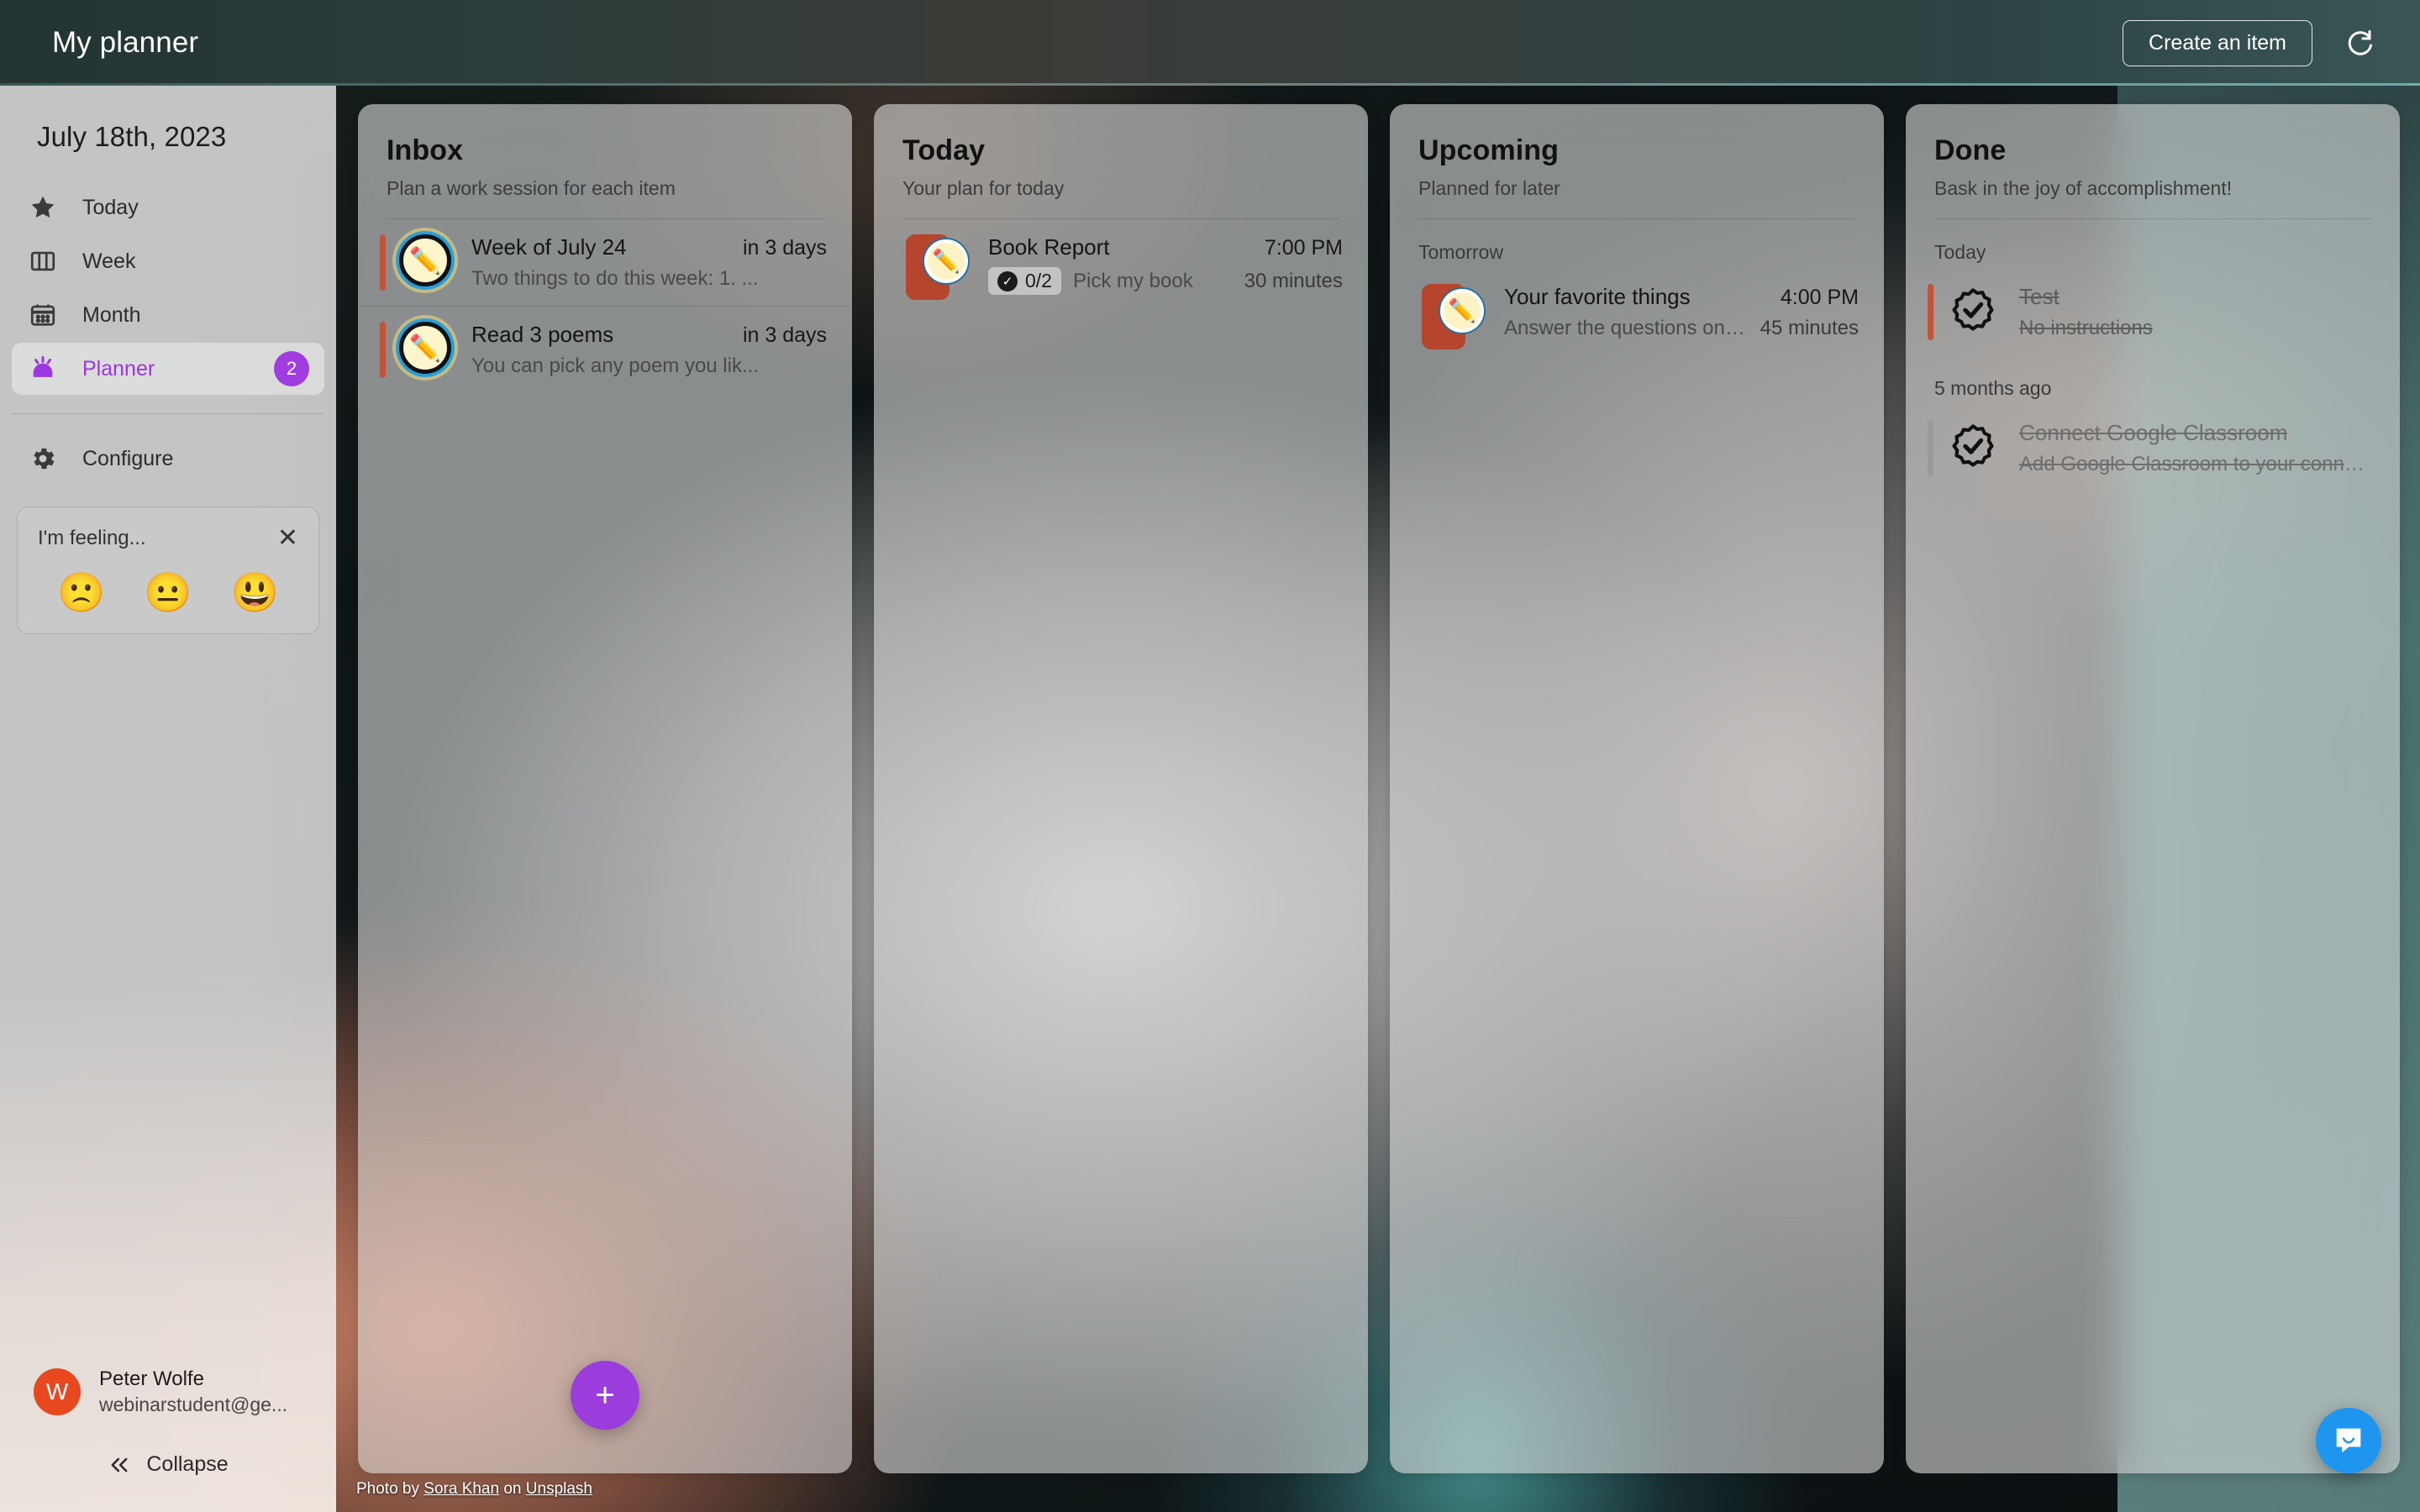  Describe the element at coordinates (168, 261) in the screenshot. I see `sidebar-item-week: Week` at that location.